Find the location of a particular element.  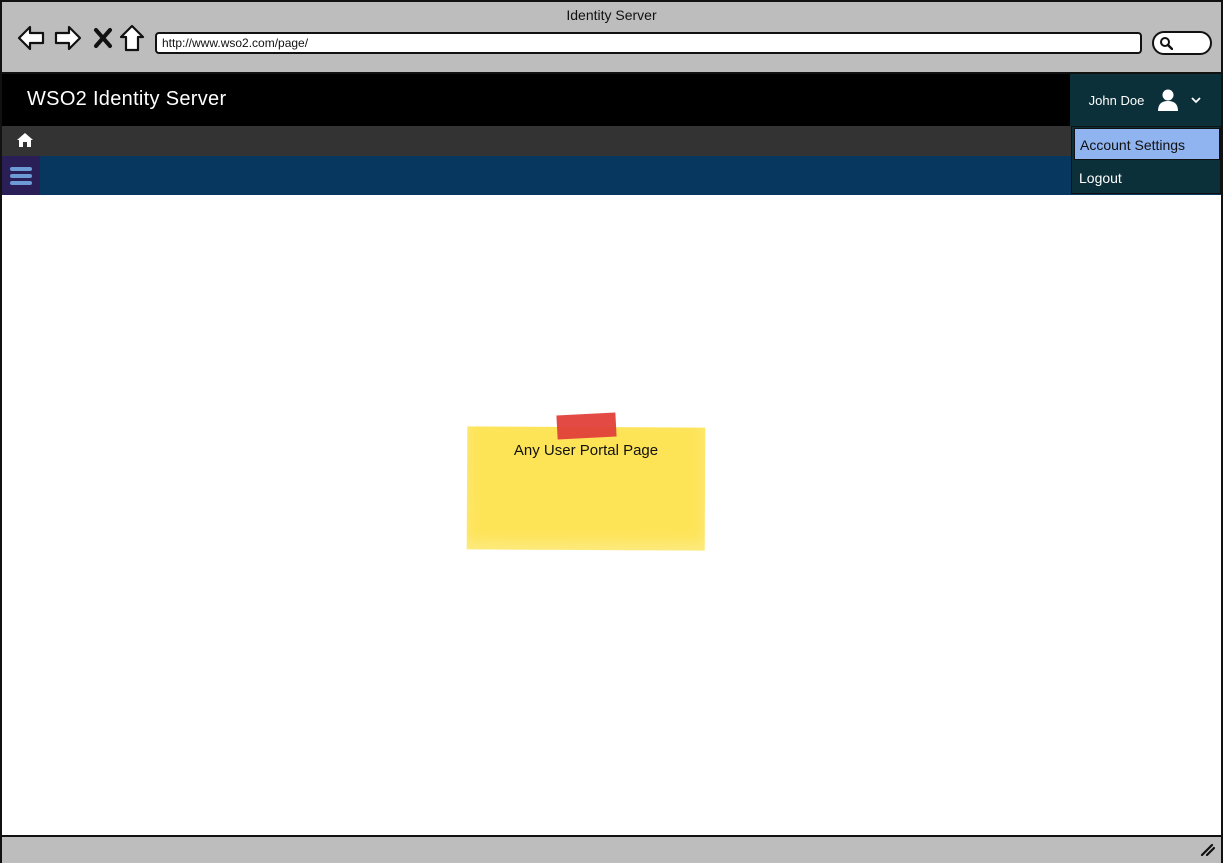

sticky-note-tape is located at coordinates (586, 426).